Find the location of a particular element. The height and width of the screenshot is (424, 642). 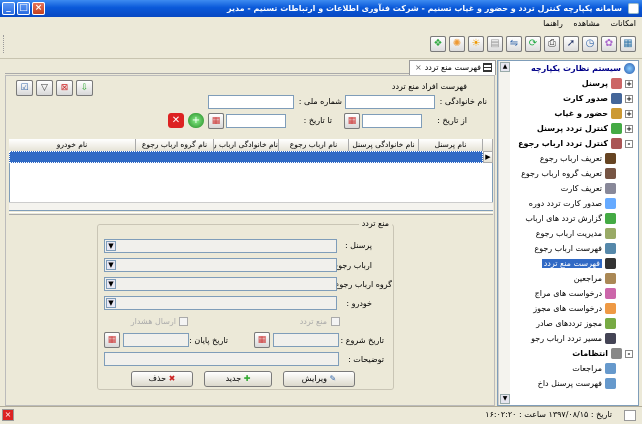

vehicle-combo: ▼ is located at coordinates (220, 303).